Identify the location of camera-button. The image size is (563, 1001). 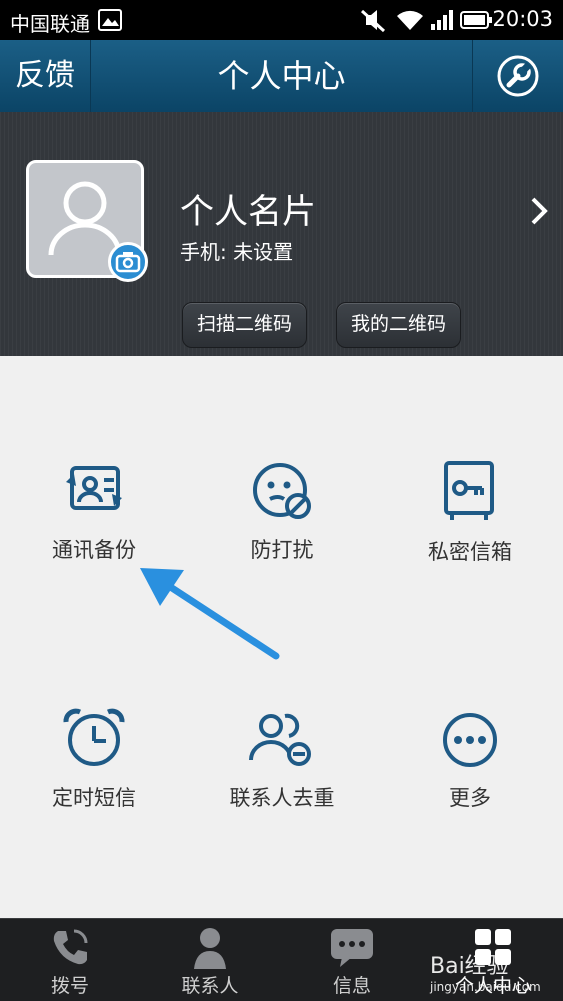
(128, 262).